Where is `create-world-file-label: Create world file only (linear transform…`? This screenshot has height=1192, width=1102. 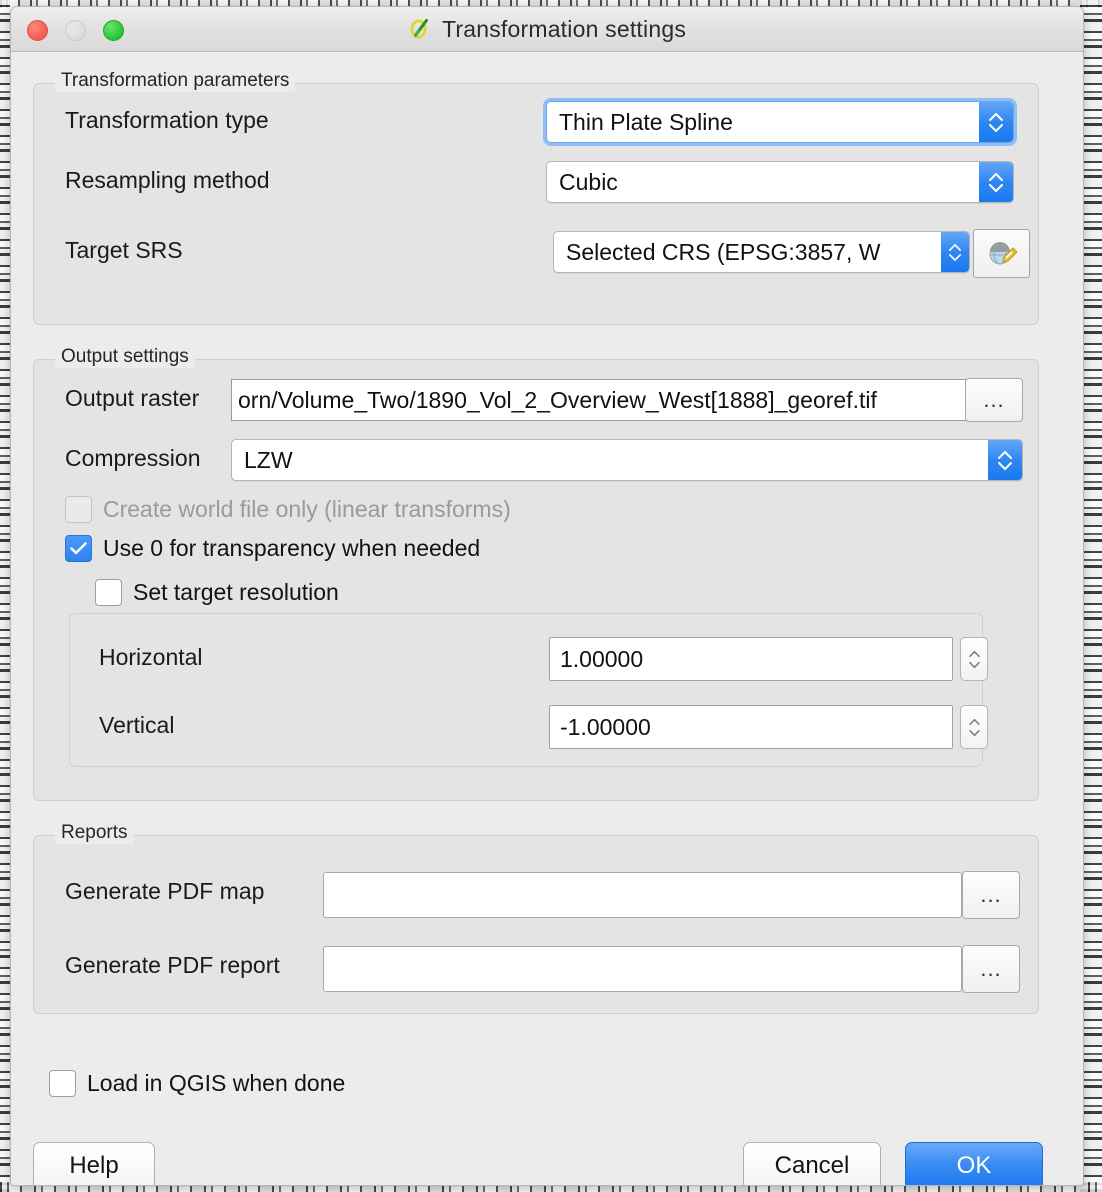
create-world-file-label: Create world file only (linear transform… is located at coordinates (307, 509).